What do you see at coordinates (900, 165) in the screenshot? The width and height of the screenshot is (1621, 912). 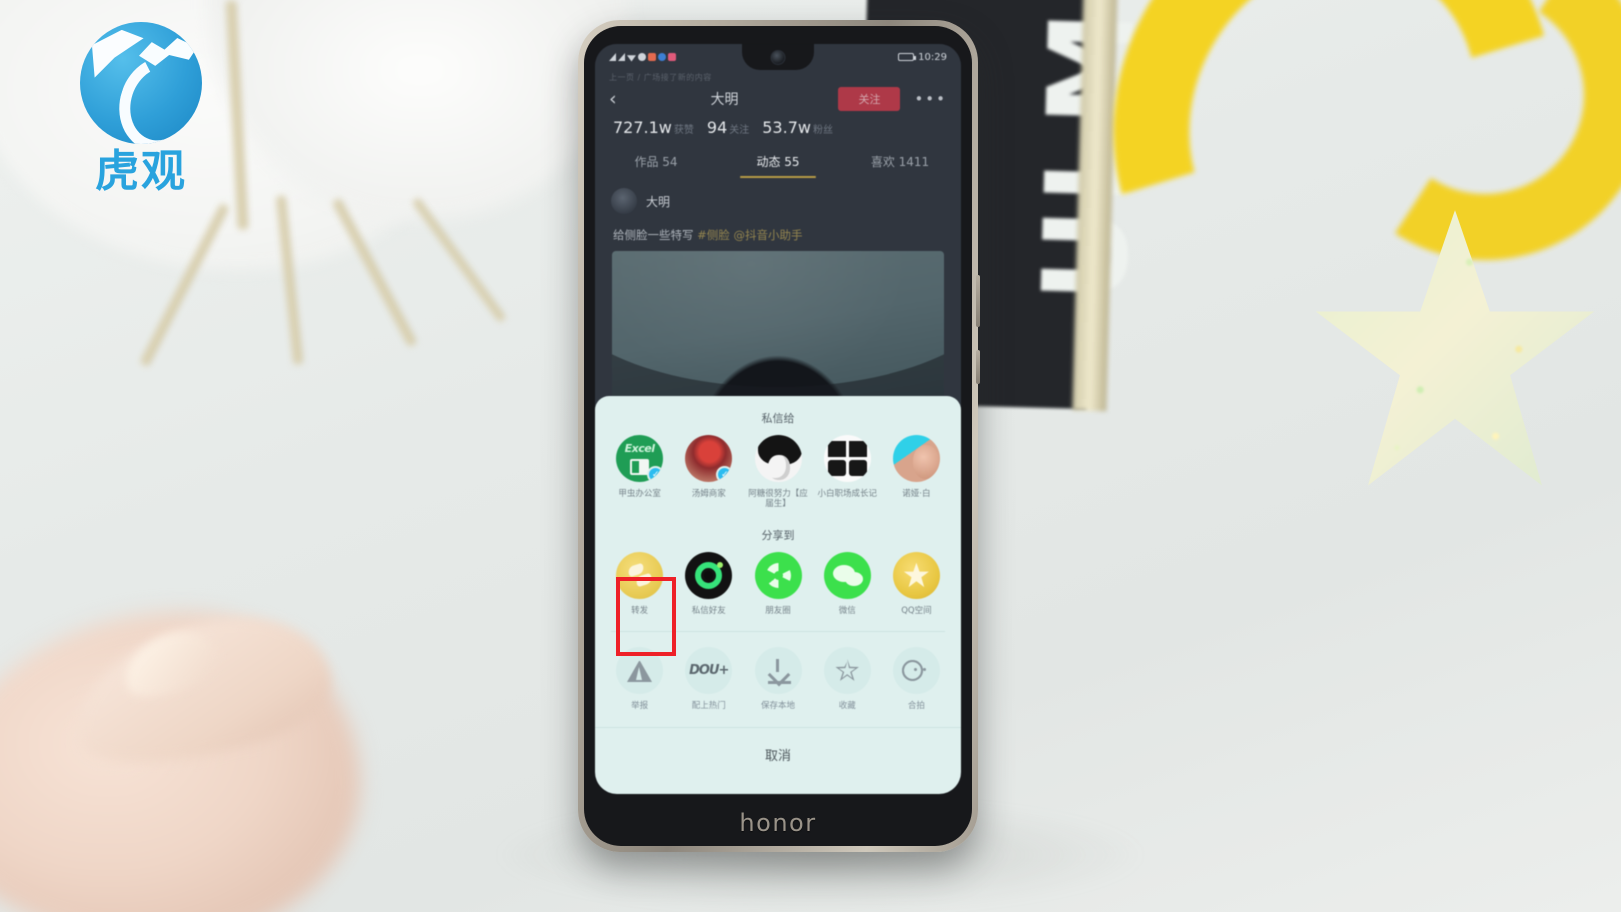 I see `tab-likes: 喜欢 1411` at bounding box center [900, 165].